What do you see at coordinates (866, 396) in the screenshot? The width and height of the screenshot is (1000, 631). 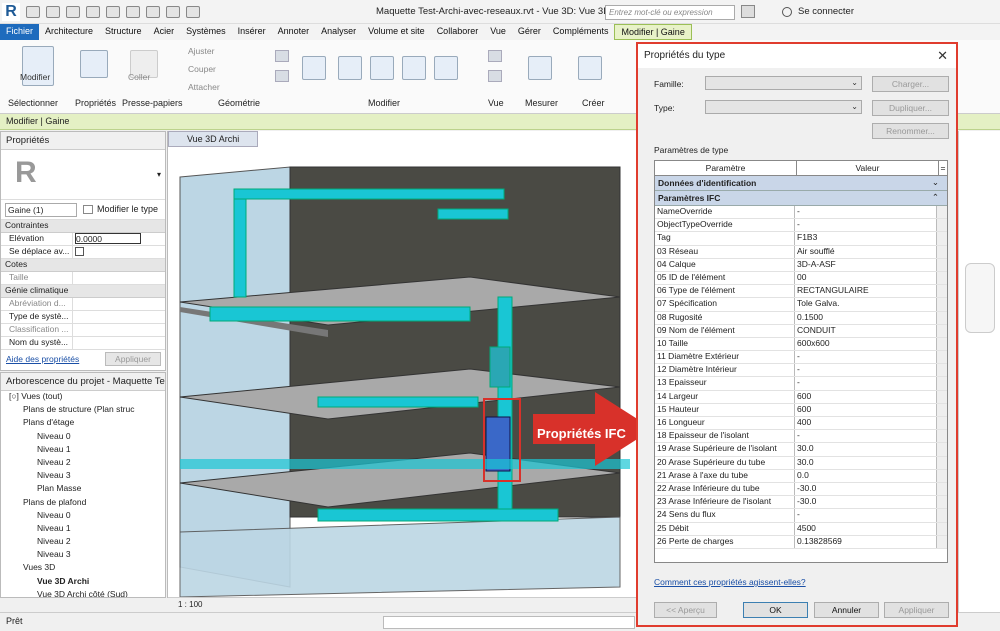 I see `param-value: 600` at bounding box center [866, 396].